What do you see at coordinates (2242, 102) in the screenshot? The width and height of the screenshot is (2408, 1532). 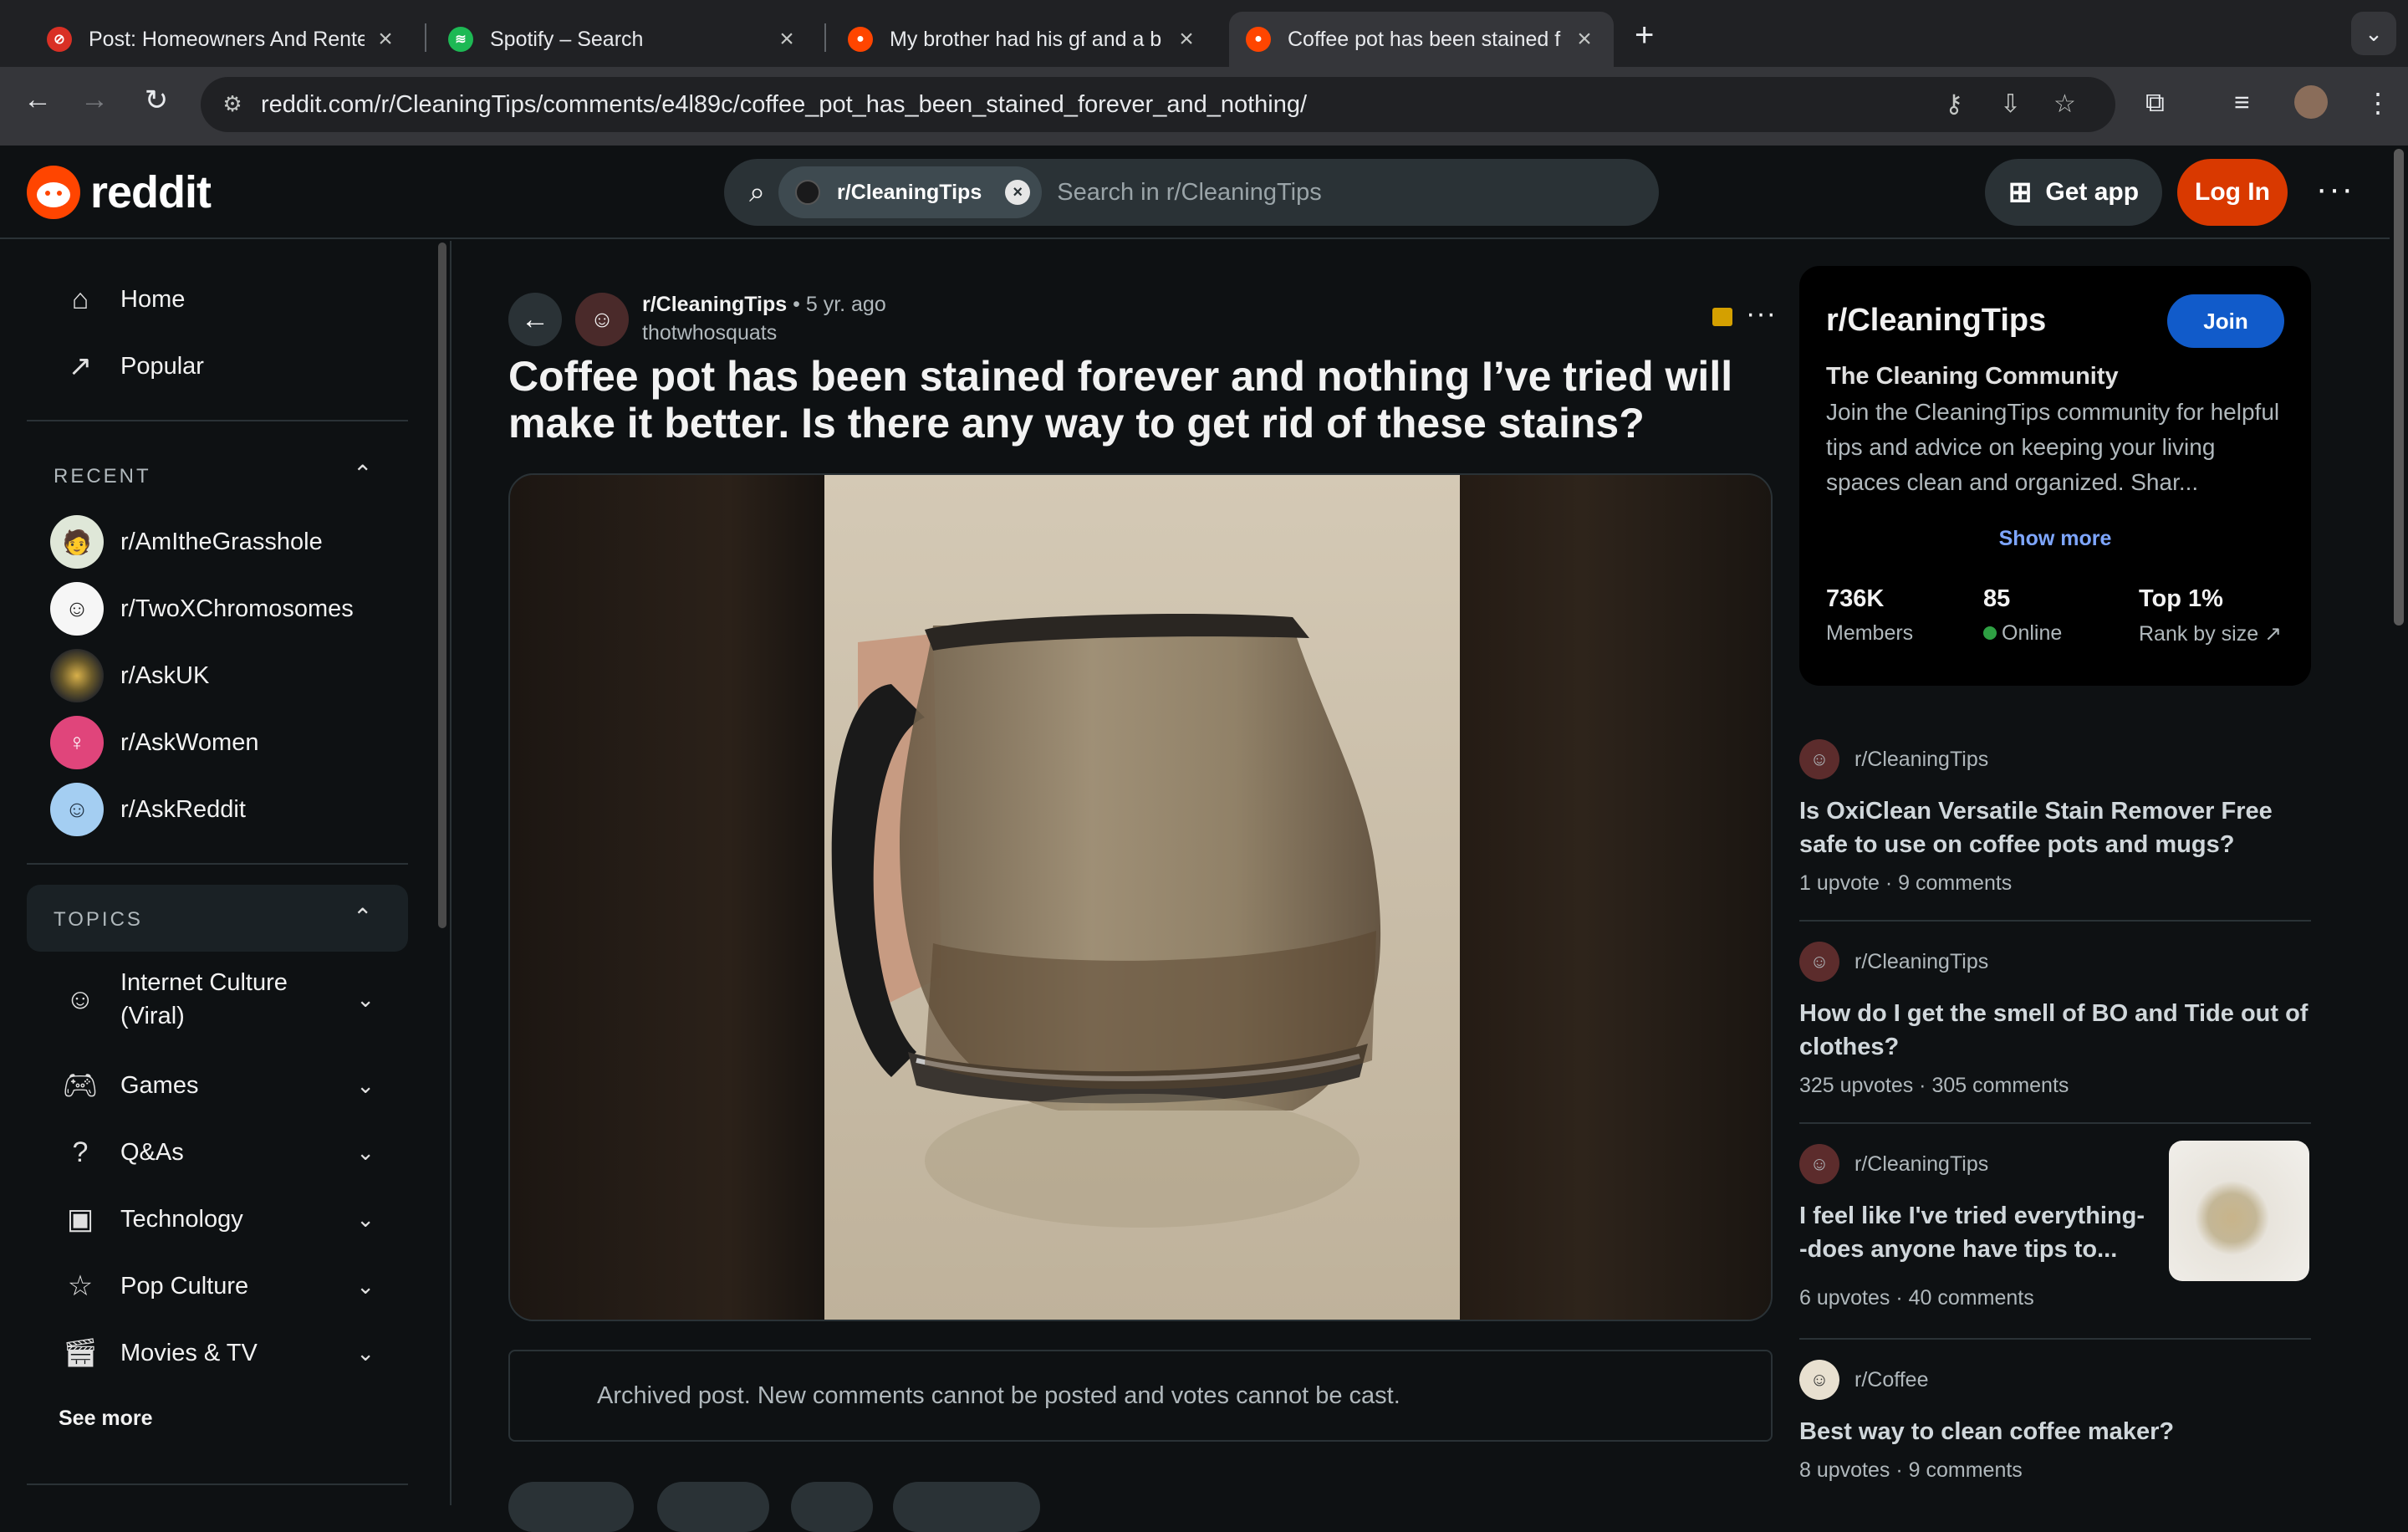 I see `media-control-icon: ≡` at bounding box center [2242, 102].